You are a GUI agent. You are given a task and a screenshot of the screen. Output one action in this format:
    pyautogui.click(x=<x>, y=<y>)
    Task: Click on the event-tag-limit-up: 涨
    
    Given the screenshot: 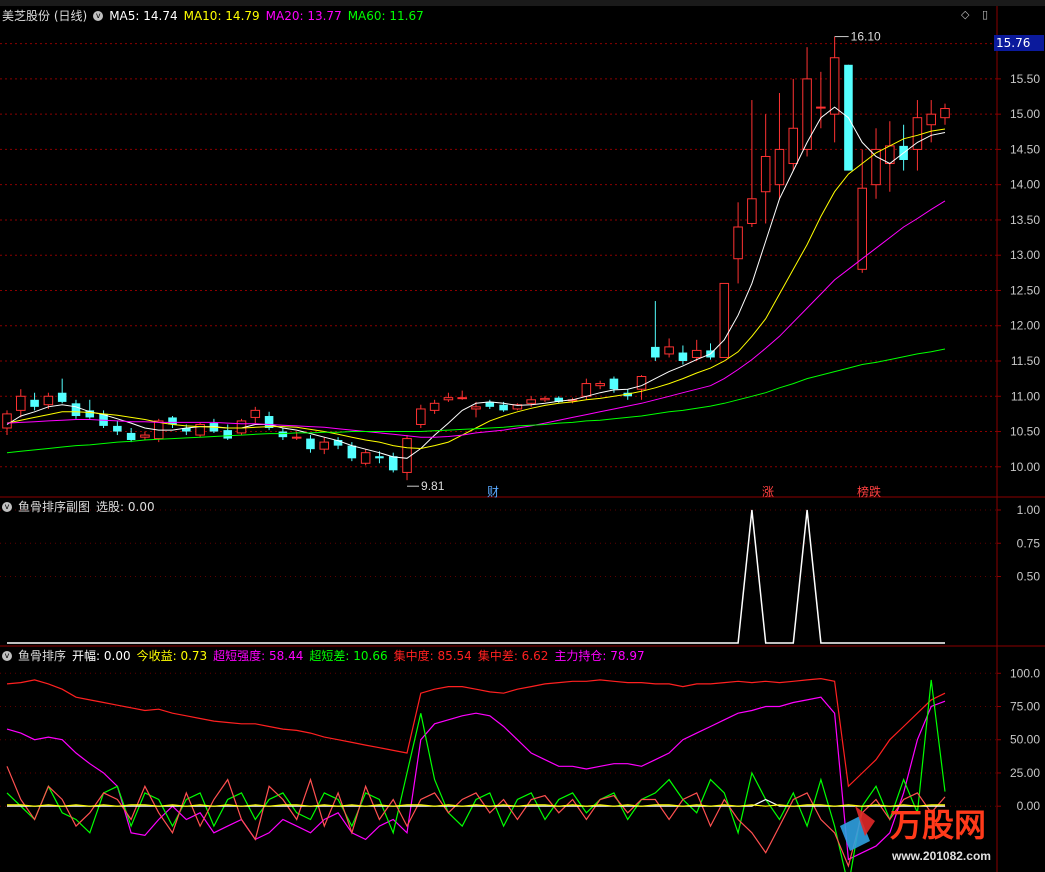 What is the action you would take?
    pyautogui.click(x=768, y=491)
    